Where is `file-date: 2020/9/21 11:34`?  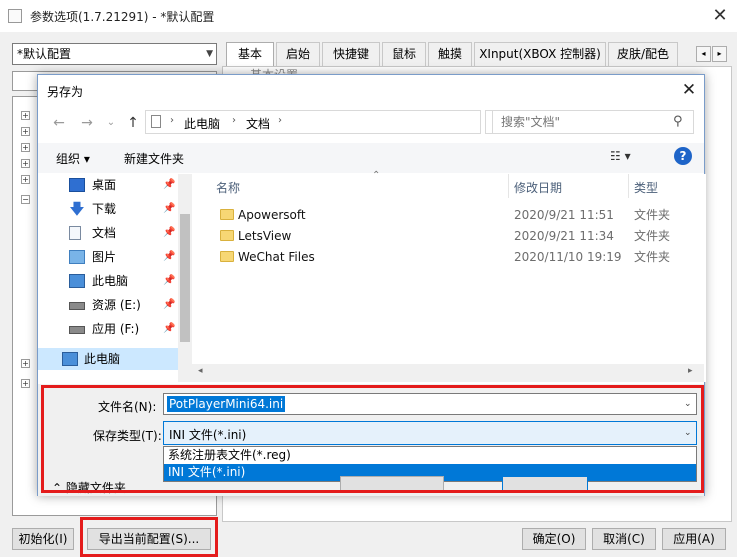
file-date: 2020/9/21 11:34 is located at coordinates (564, 236).